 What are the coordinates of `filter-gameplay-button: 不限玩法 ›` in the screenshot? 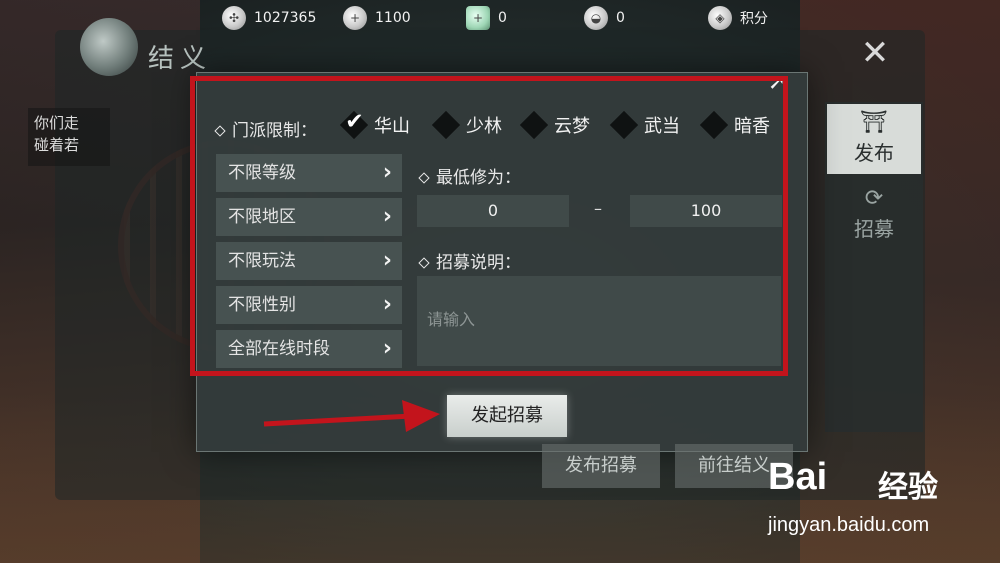 It's located at (309, 261).